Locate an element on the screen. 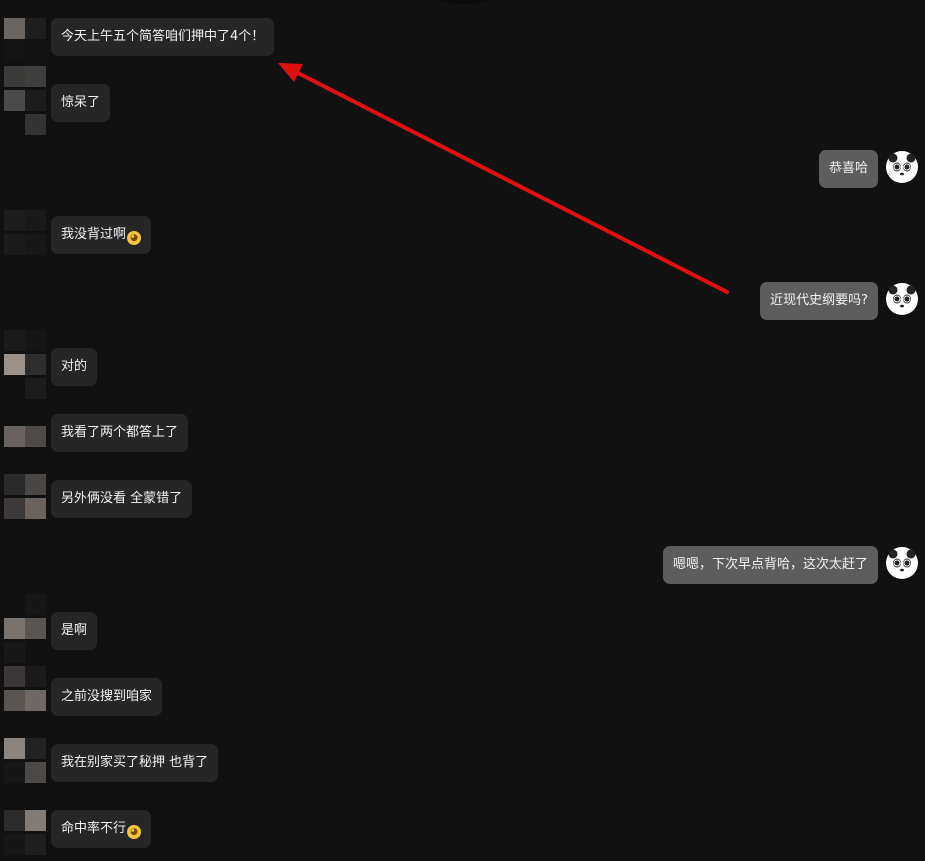 The width and height of the screenshot is (925, 861). message-bubble: 嗯嗯，下次早点背哈，这次太赶了 is located at coordinates (770, 565).